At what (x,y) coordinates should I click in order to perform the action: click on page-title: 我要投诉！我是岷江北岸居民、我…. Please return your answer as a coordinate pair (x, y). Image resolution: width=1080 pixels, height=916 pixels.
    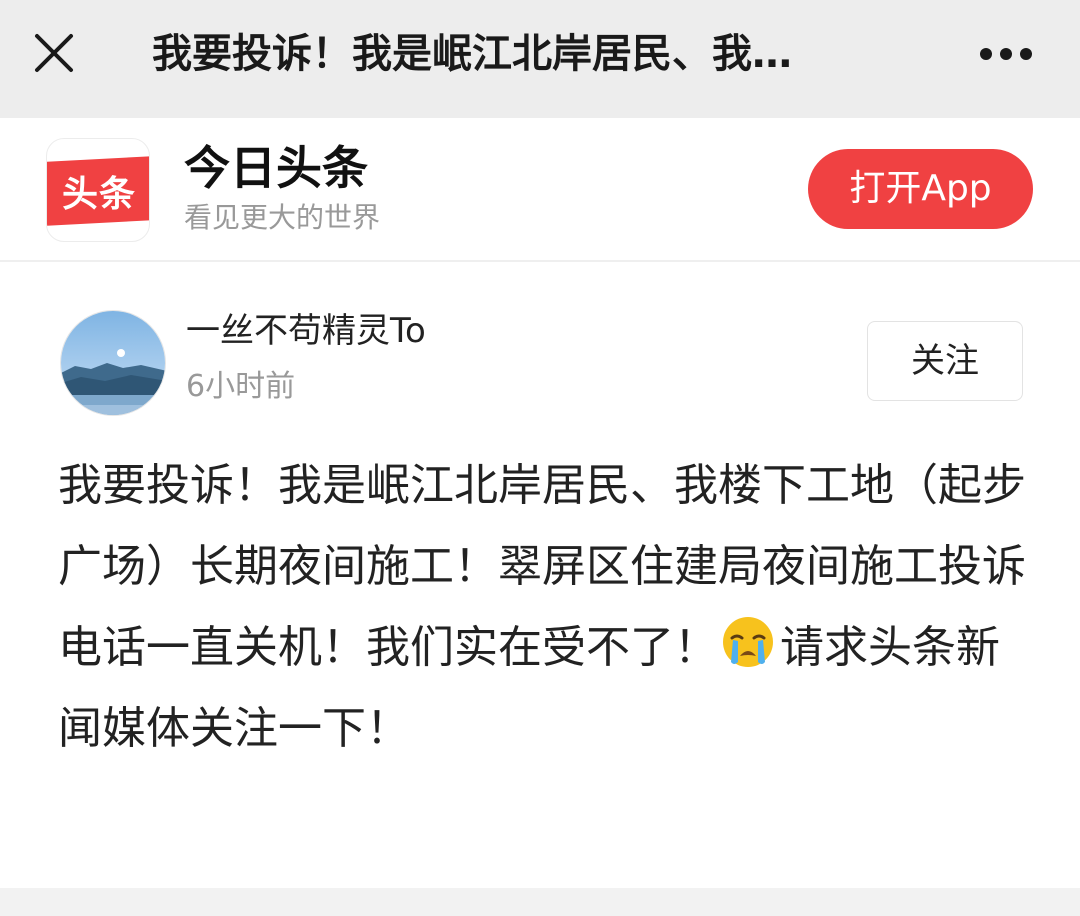
    Looking at the image, I should click on (472, 54).